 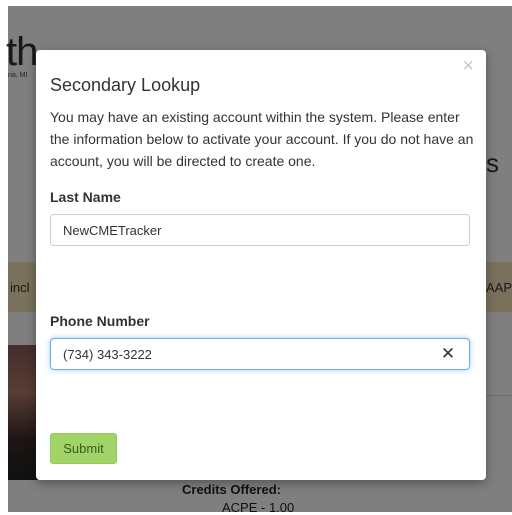 What do you see at coordinates (85, 197) in the screenshot?
I see `last-name-label: Last Name` at bounding box center [85, 197].